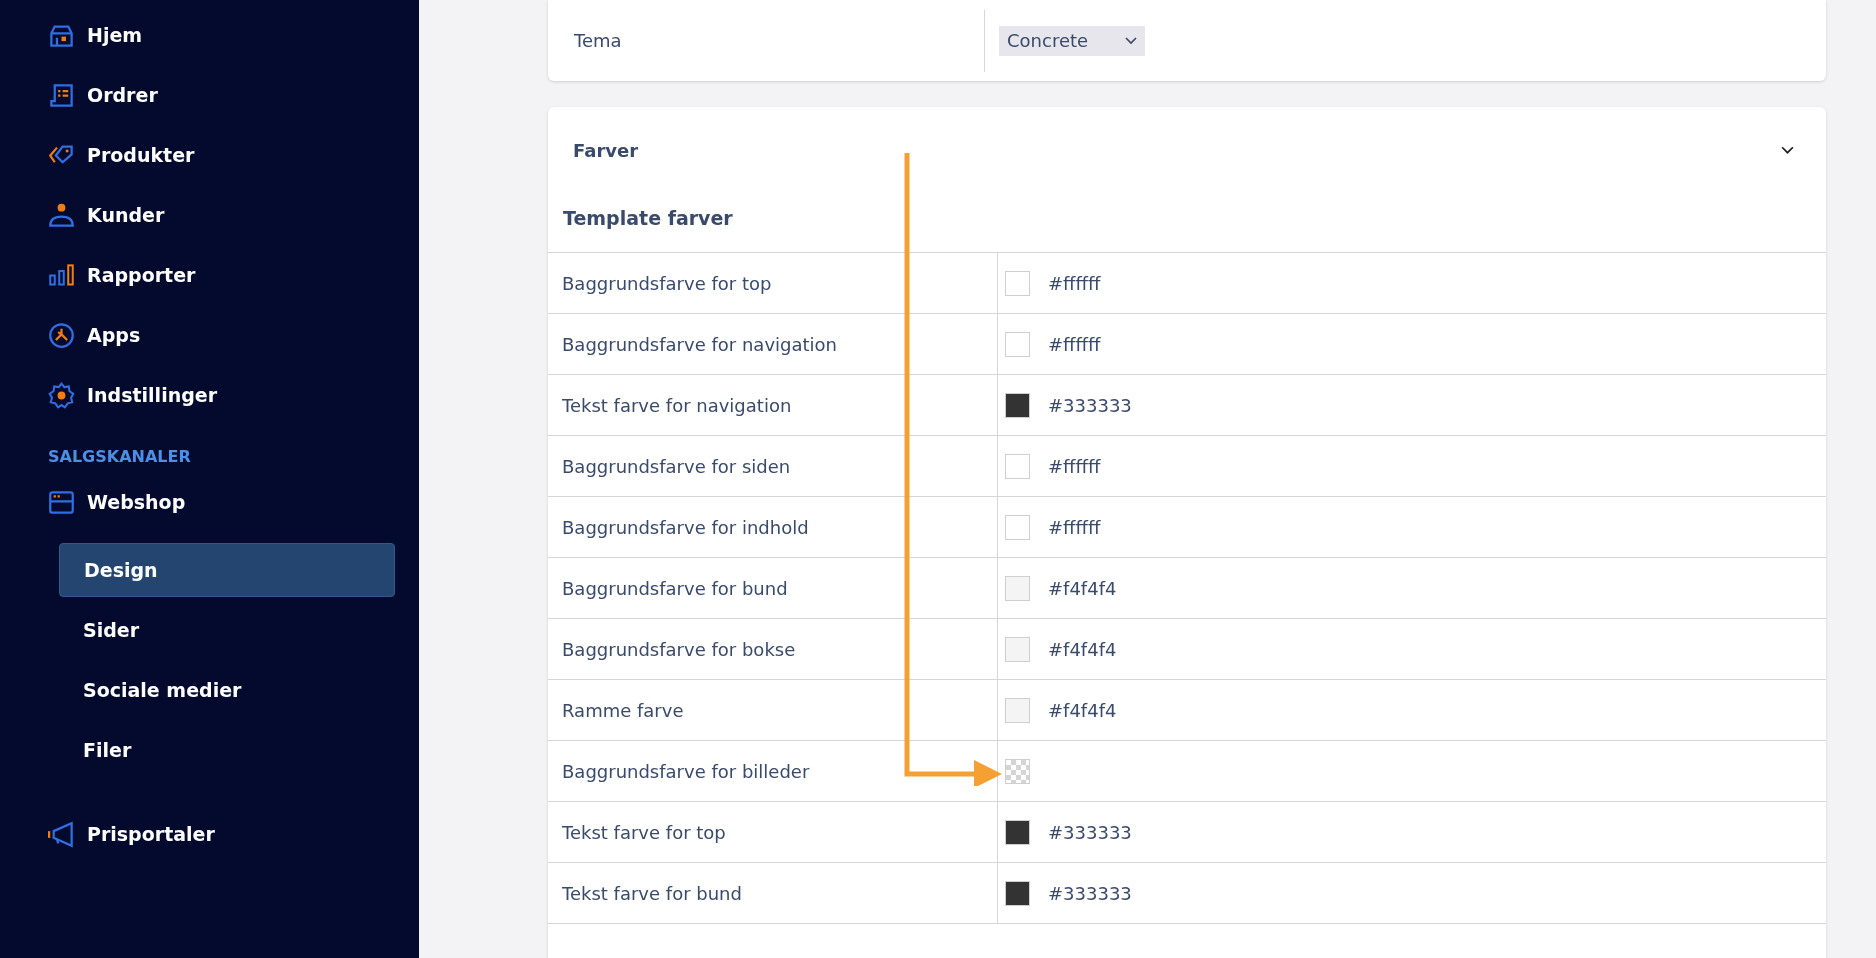 This screenshot has height=958, width=1876. I want to click on color-label: Baggrundsfarve for siden, so click(773, 466).